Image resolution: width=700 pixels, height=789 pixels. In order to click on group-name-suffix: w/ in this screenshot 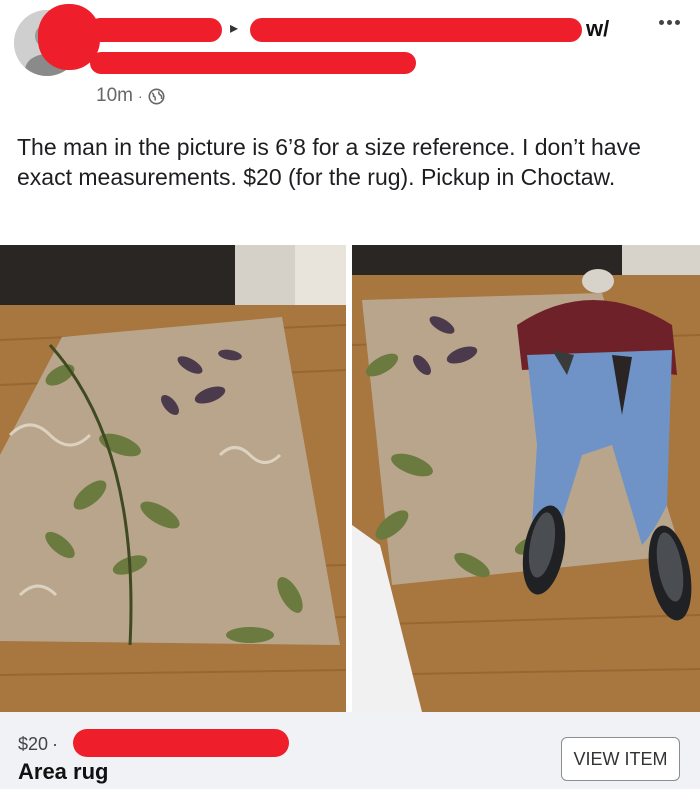, I will do `click(598, 28)`.